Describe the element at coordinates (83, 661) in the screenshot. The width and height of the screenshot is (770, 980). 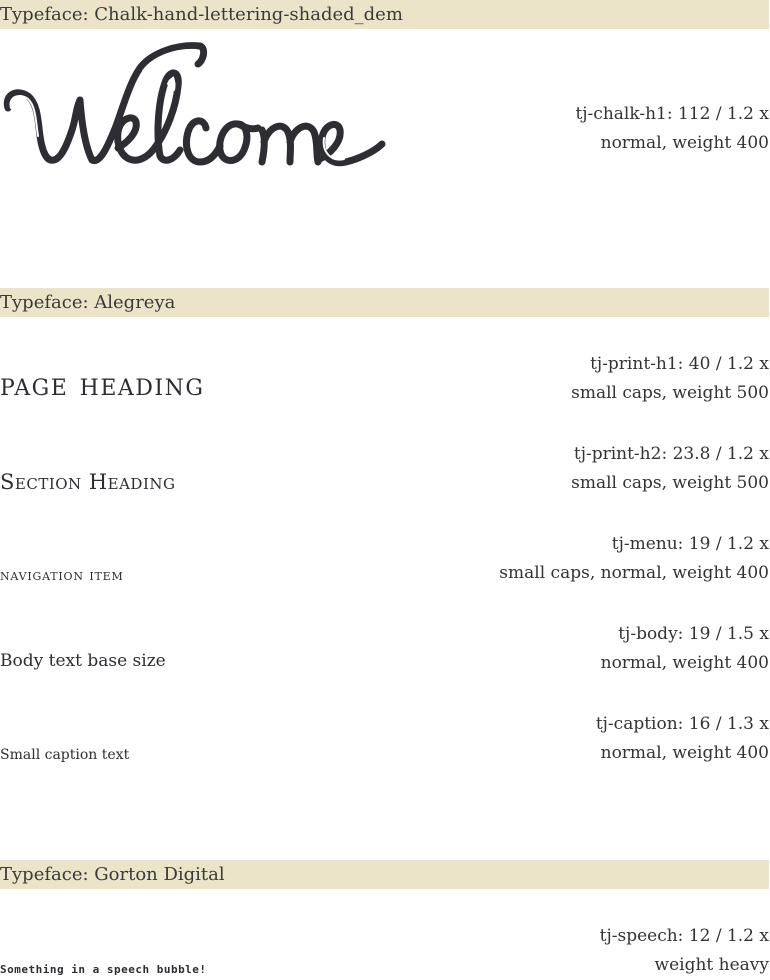
I see `sample-body-text: Body text base size` at that location.